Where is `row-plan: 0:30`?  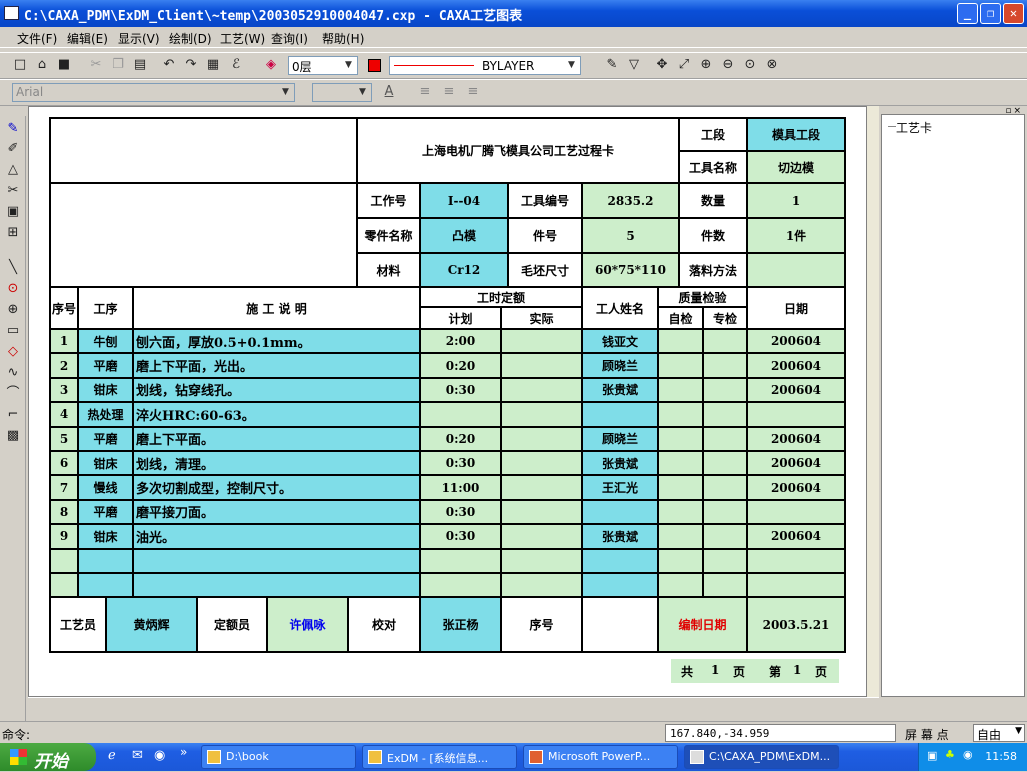 row-plan: 0:30 is located at coordinates (461, 537).